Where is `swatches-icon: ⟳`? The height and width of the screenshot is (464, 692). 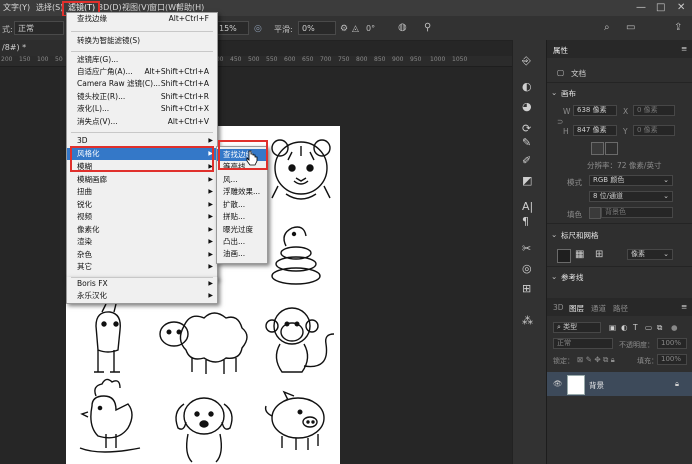 swatches-icon: ⟳ is located at coordinates (526, 128).